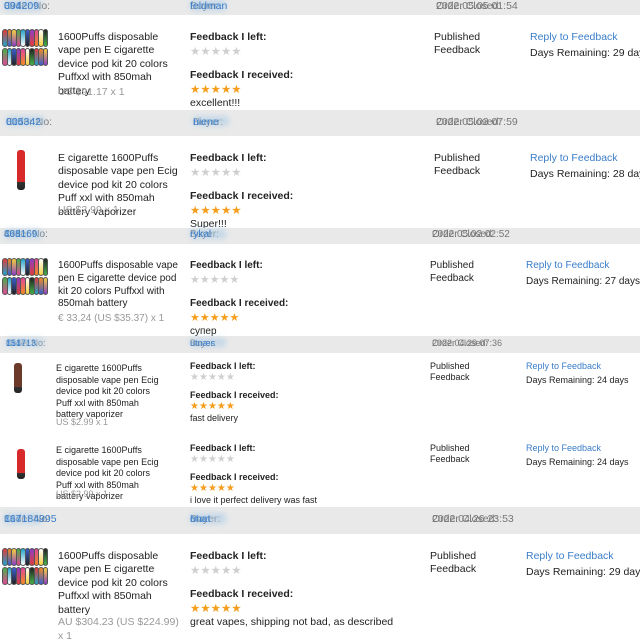 The height and width of the screenshot is (643, 640). What do you see at coordinates (206, 122) in the screenshot?
I see `buyer-name-suffix: niene` at bounding box center [206, 122].